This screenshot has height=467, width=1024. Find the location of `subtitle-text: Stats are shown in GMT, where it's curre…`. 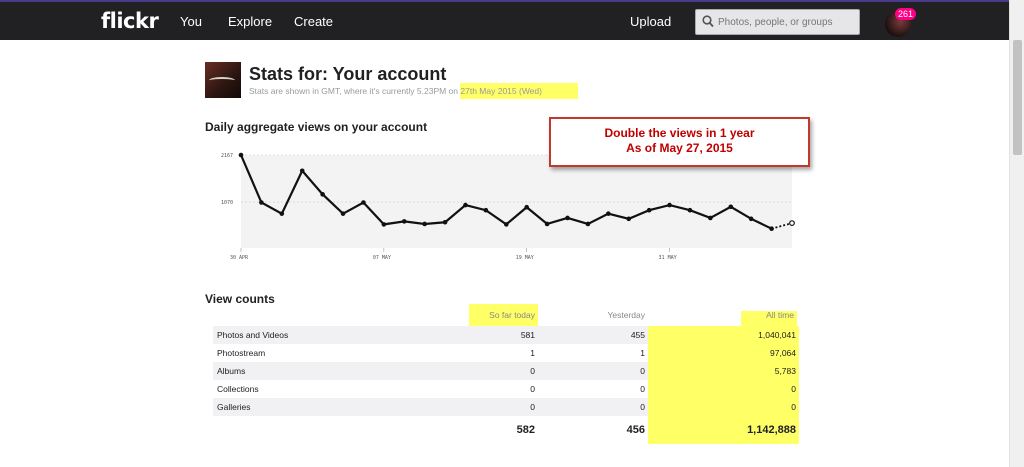

subtitle-text: Stats are shown in GMT, where it's curre… is located at coordinates (355, 91).